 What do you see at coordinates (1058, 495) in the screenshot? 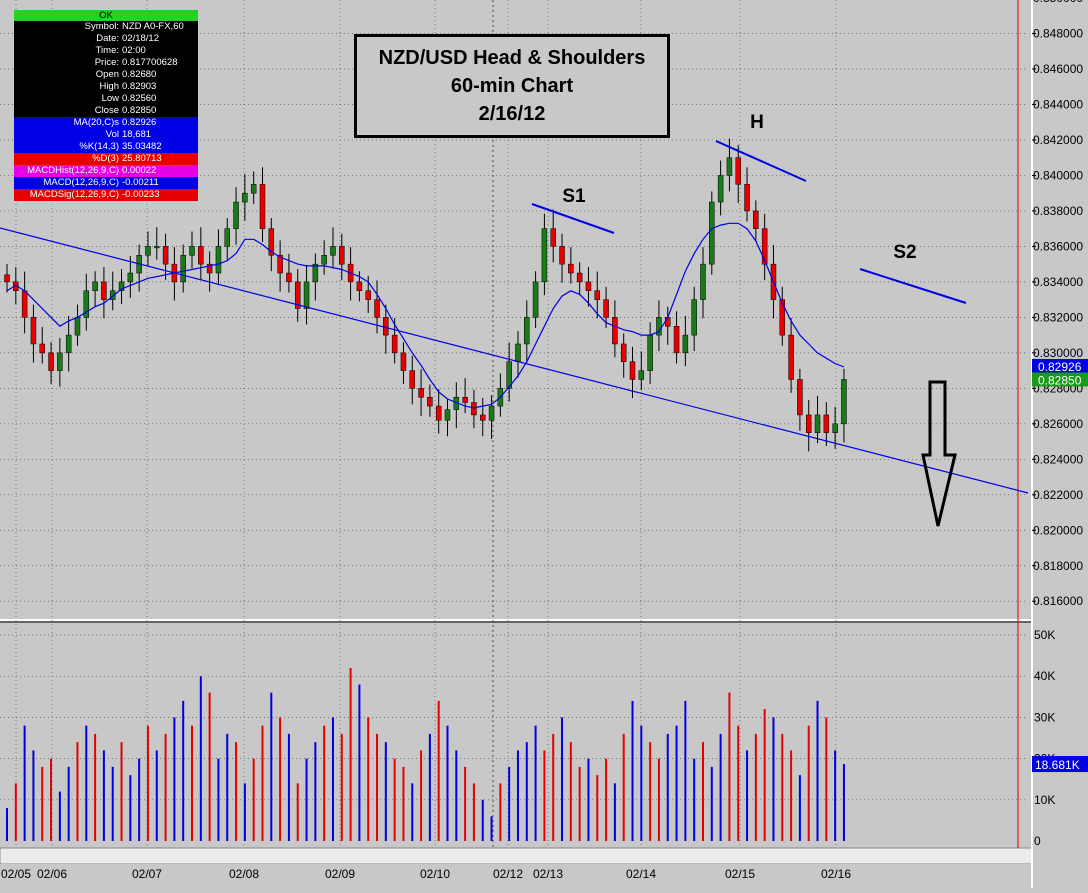
I see `y-tick-label: 0.822000` at bounding box center [1058, 495].